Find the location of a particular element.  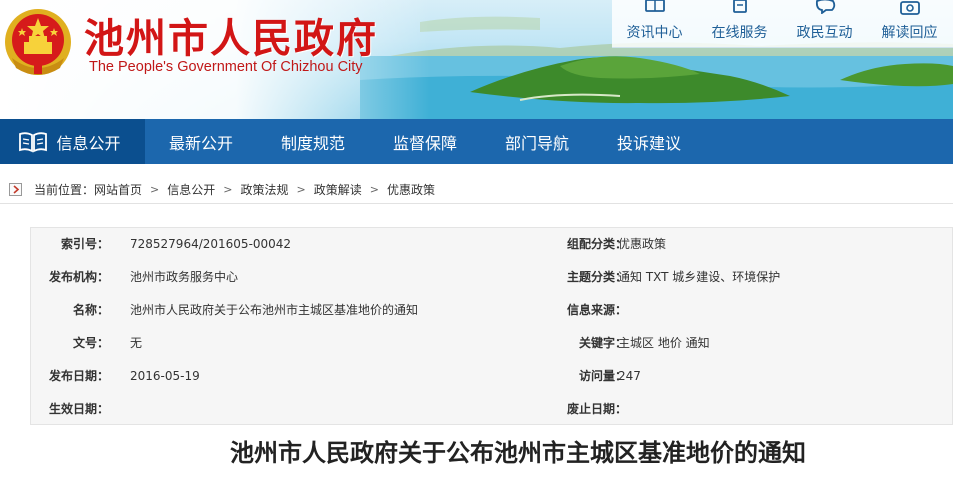

breadcrumb-policy-interpretation: 政策解读 is located at coordinates (338, 189).